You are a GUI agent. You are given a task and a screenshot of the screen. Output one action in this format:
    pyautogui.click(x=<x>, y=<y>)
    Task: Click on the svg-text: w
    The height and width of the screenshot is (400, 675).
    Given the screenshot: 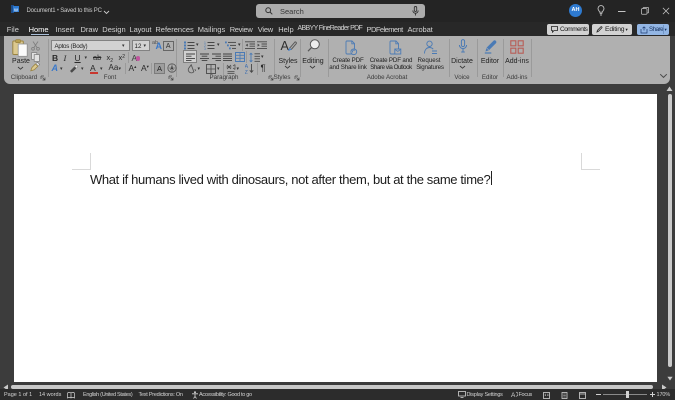 What is the action you would take?
    pyautogui.click(x=15, y=11)
    